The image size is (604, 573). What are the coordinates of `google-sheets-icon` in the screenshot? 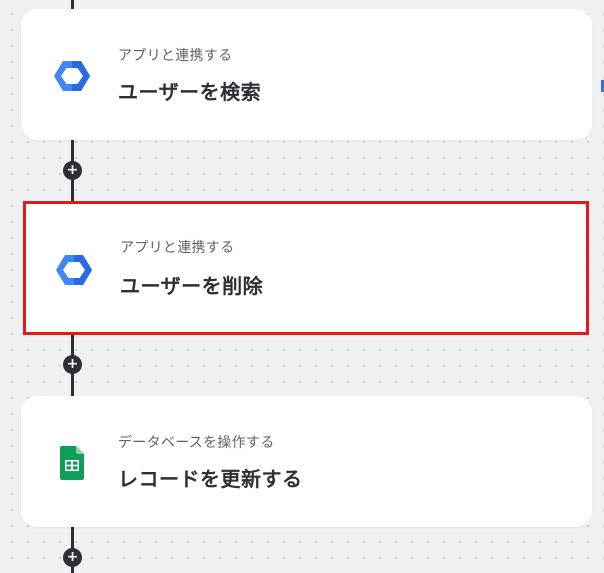 It's located at (72, 463).